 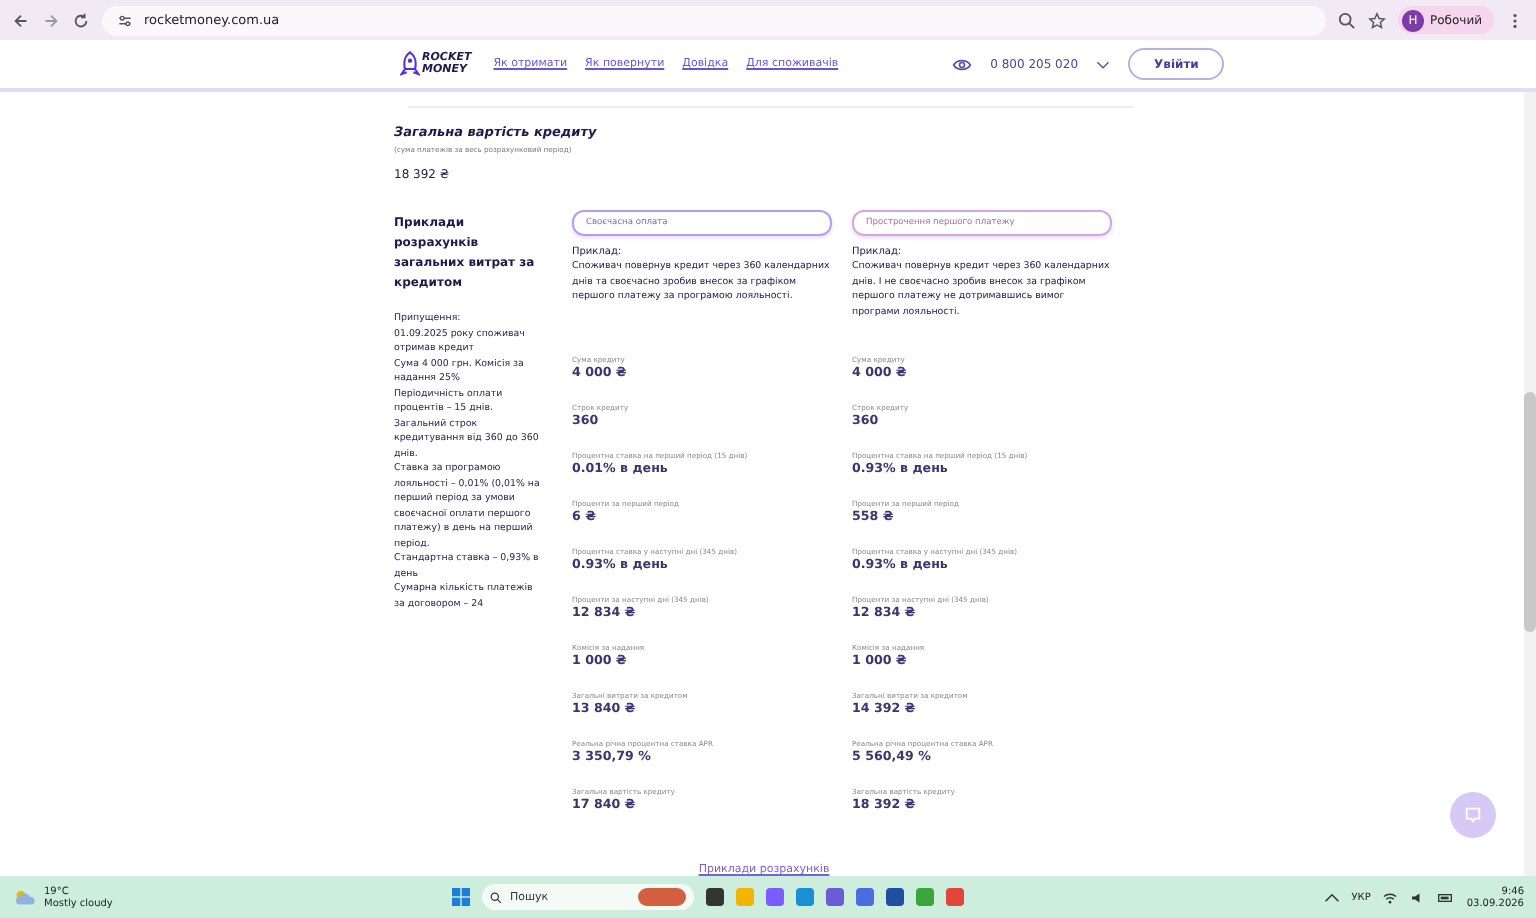 I want to click on scrollbar, so click(x=1530, y=484).